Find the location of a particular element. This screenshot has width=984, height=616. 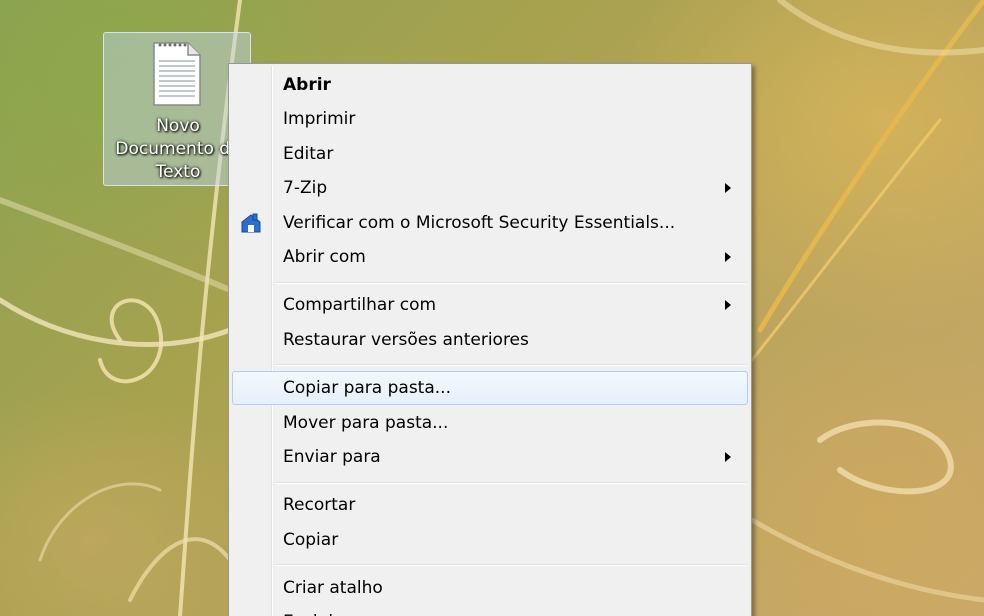

menu-item-recortar: Recortar is located at coordinates (490, 505).